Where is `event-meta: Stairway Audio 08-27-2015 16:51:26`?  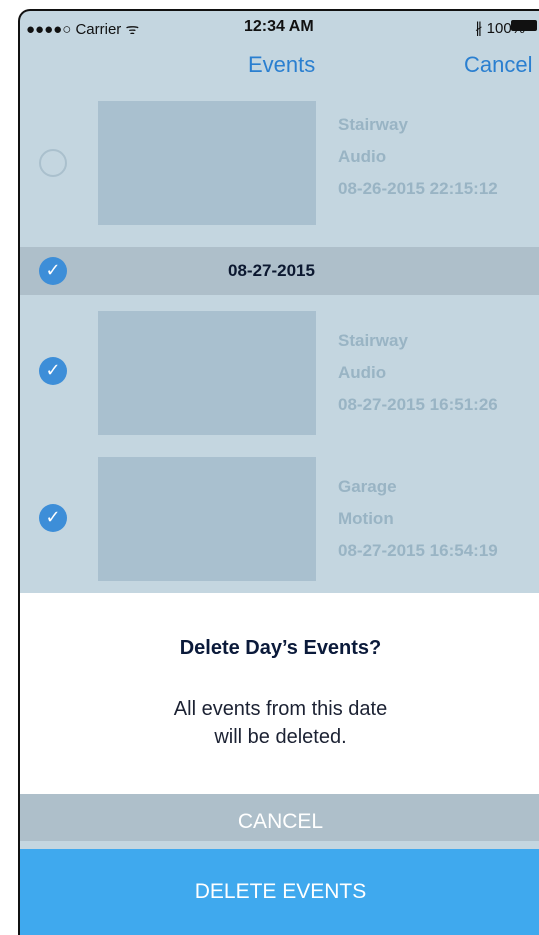 event-meta: Stairway Audio 08-27-2015 16:51:26 is located at coordinates (418, 373).